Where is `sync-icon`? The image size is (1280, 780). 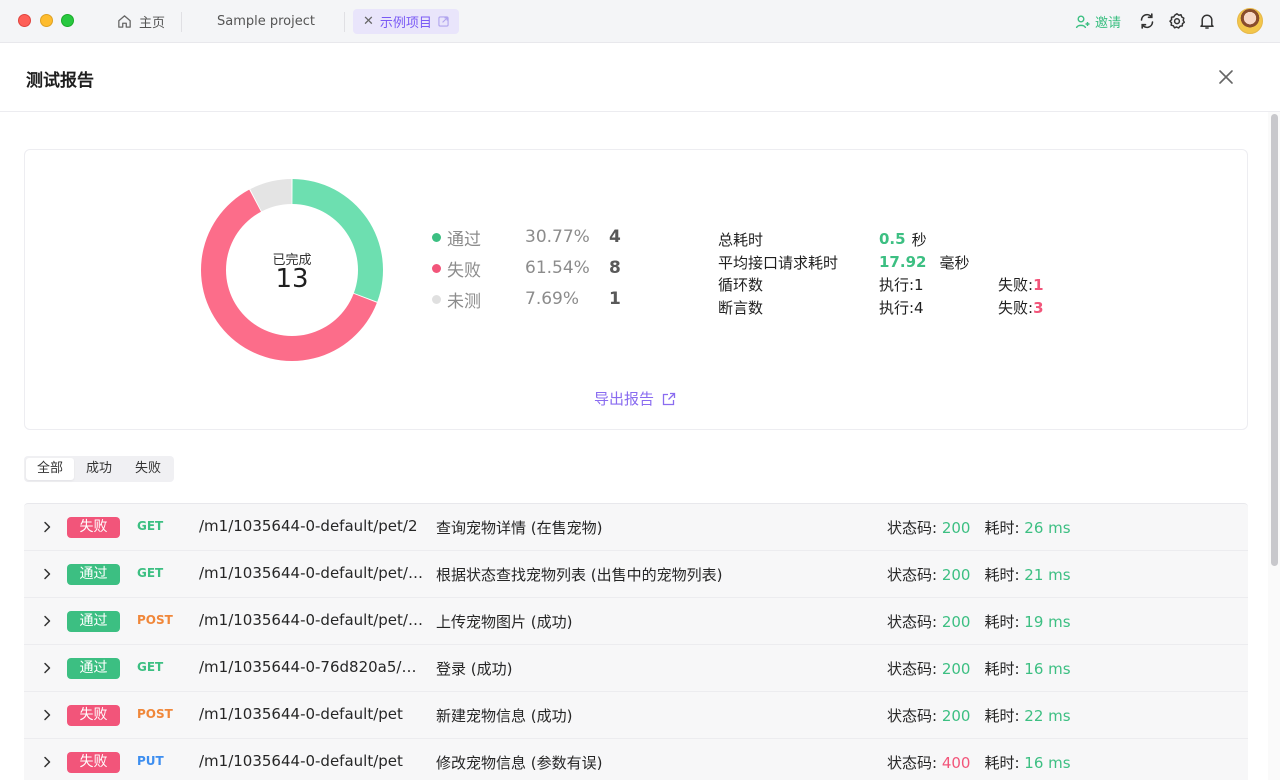 sync-icon is located at coordinates (1147, 21).